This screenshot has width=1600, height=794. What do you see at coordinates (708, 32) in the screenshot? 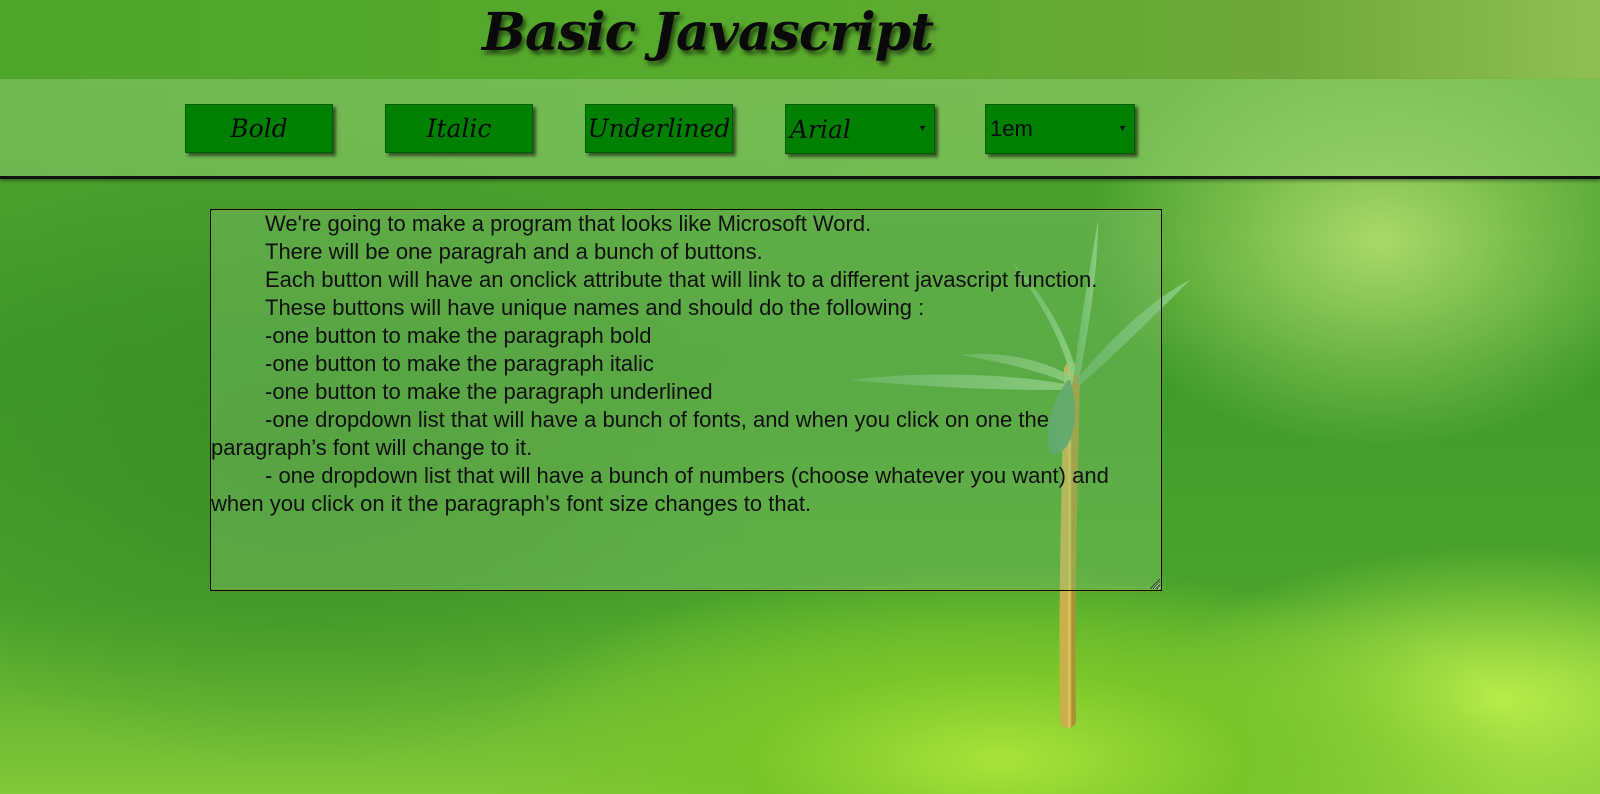
I see `page-title: Basic Javascript` at bounding box center [708, 32].